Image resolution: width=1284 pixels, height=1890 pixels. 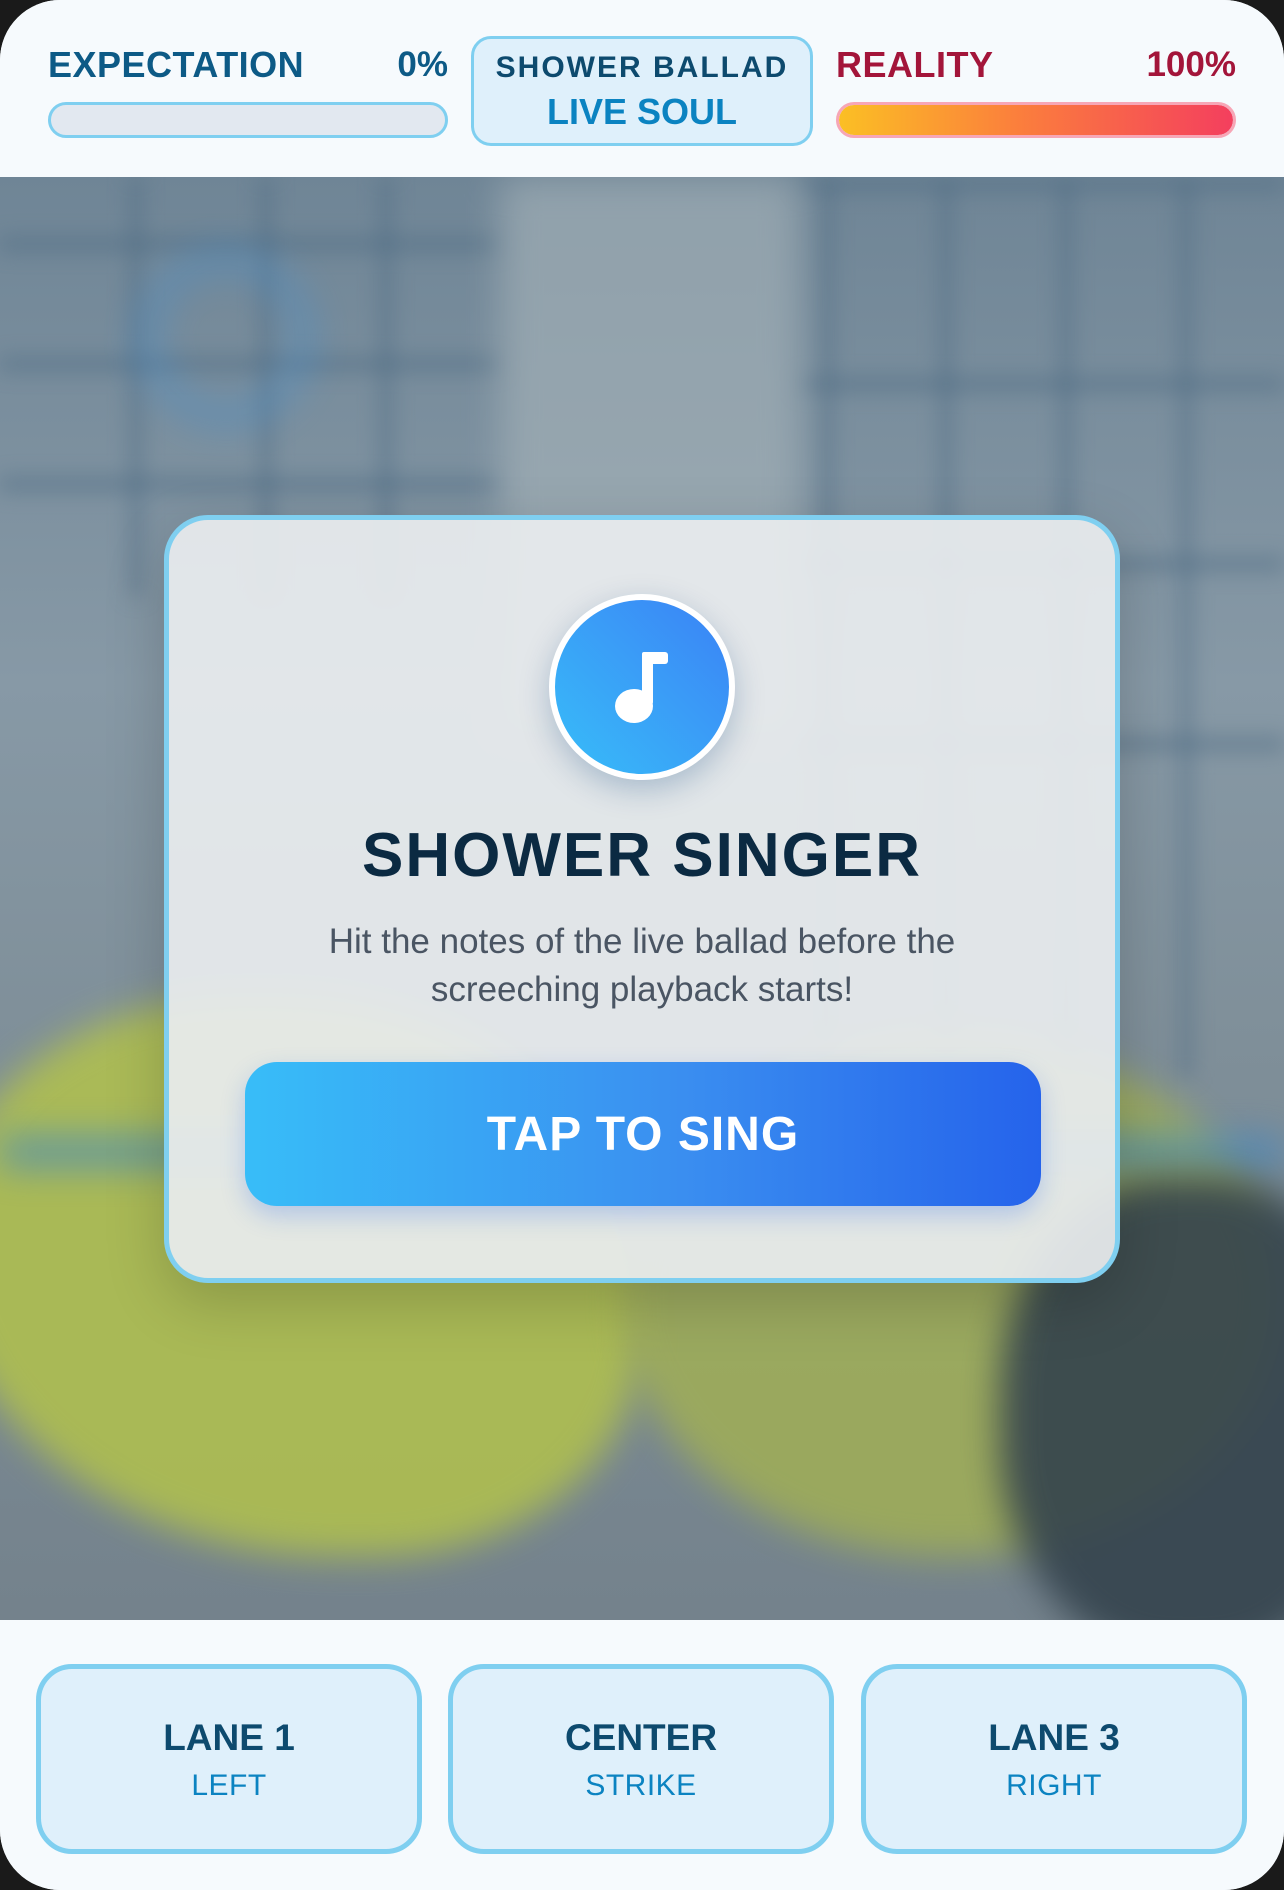 What do you see at coordinates (248, 89) in the screenshot?
I see `expectation-meter: EXPECTATION 0%` at bounding box center [248, 89].